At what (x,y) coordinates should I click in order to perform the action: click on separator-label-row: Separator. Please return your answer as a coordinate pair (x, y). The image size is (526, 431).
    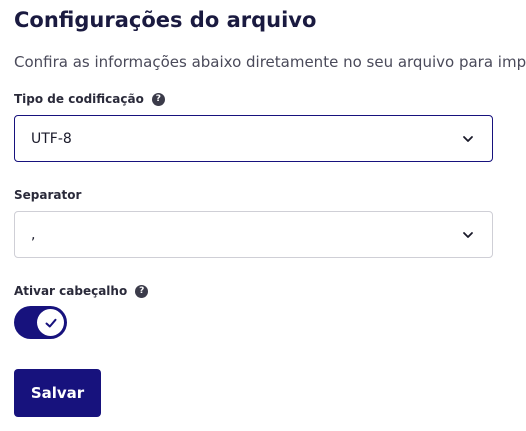
    Looking at the image, I should click on (47, 195).